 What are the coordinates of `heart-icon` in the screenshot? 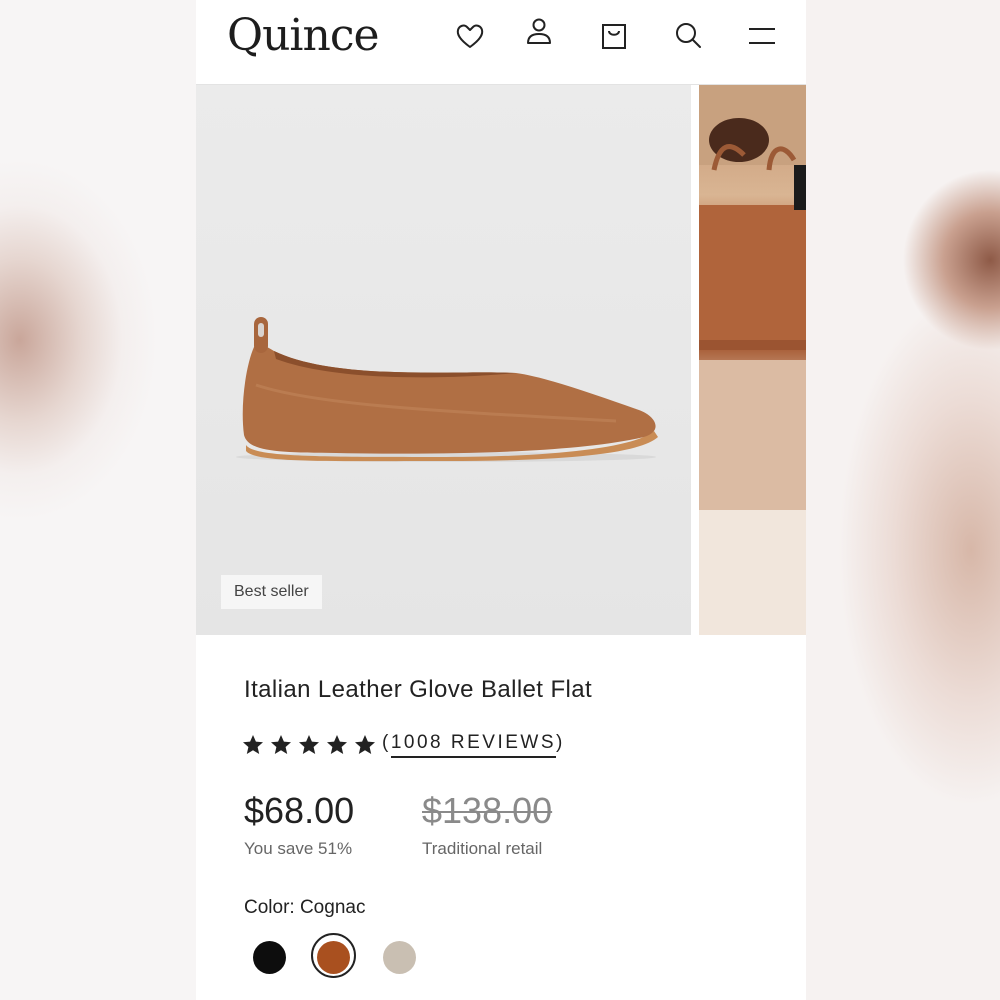 It's located at (470, 36).